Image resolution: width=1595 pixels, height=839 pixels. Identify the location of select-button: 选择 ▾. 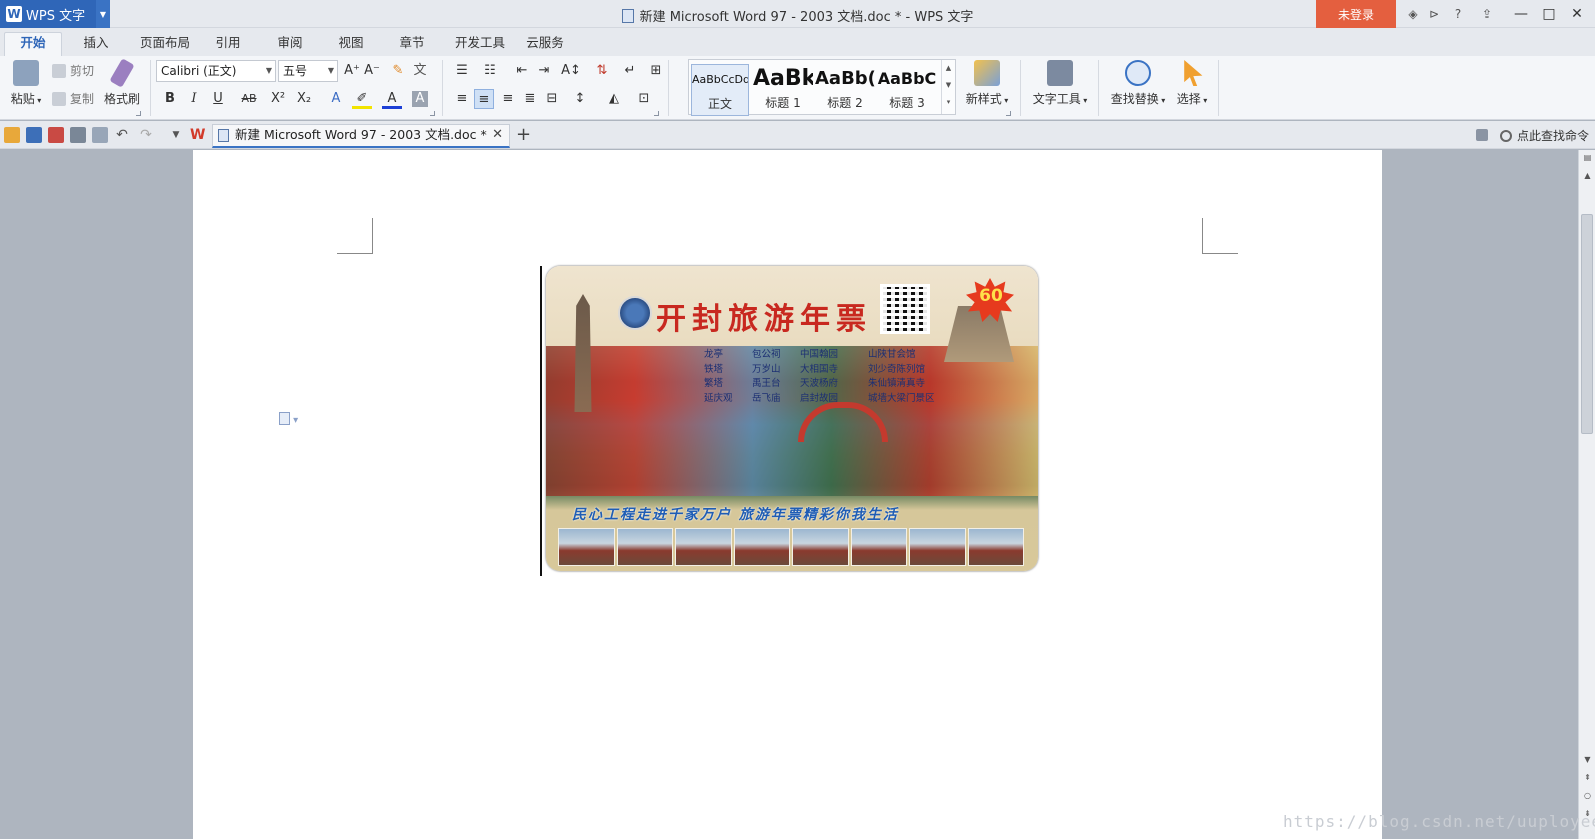
(1192, 83).